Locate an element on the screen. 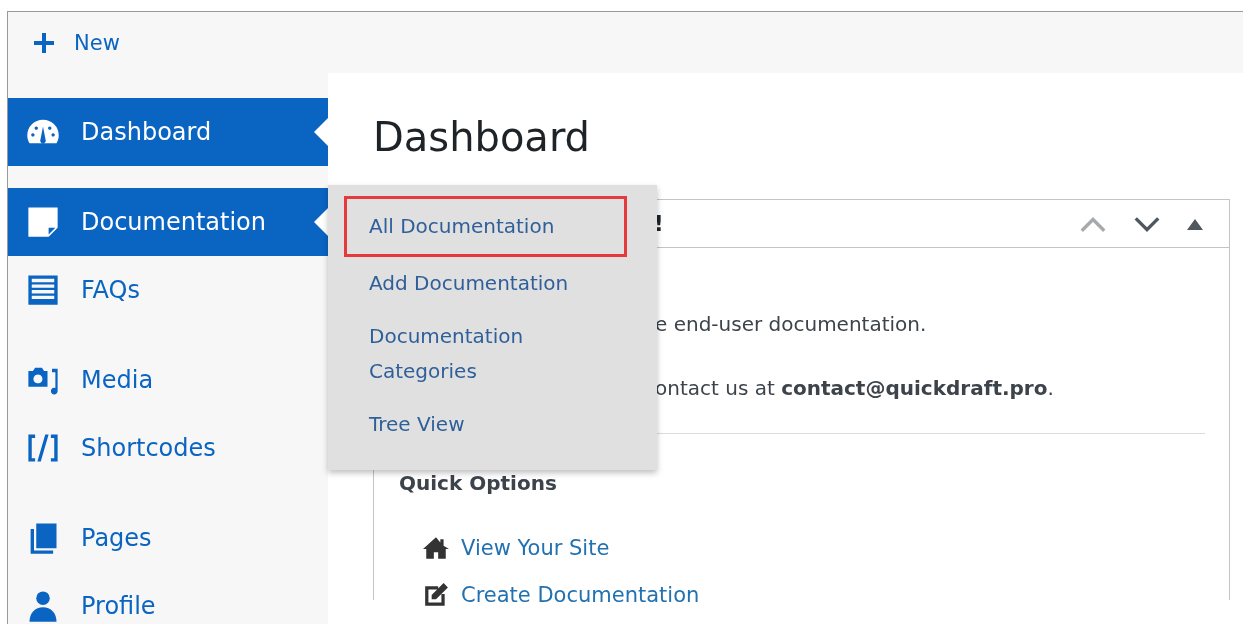 The width and height of the screenshot is (1243, 624). new-button: New is located at coordinates (76, 42).